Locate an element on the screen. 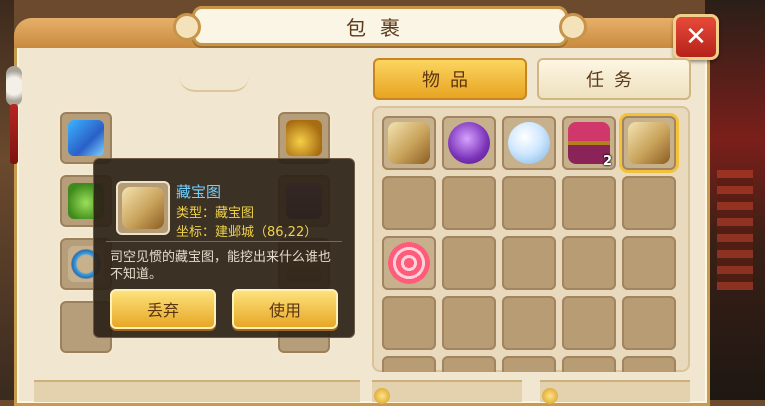 This screenshot has width=765, height=406. purple-pouch-icon is located at coordinates (469, 143).